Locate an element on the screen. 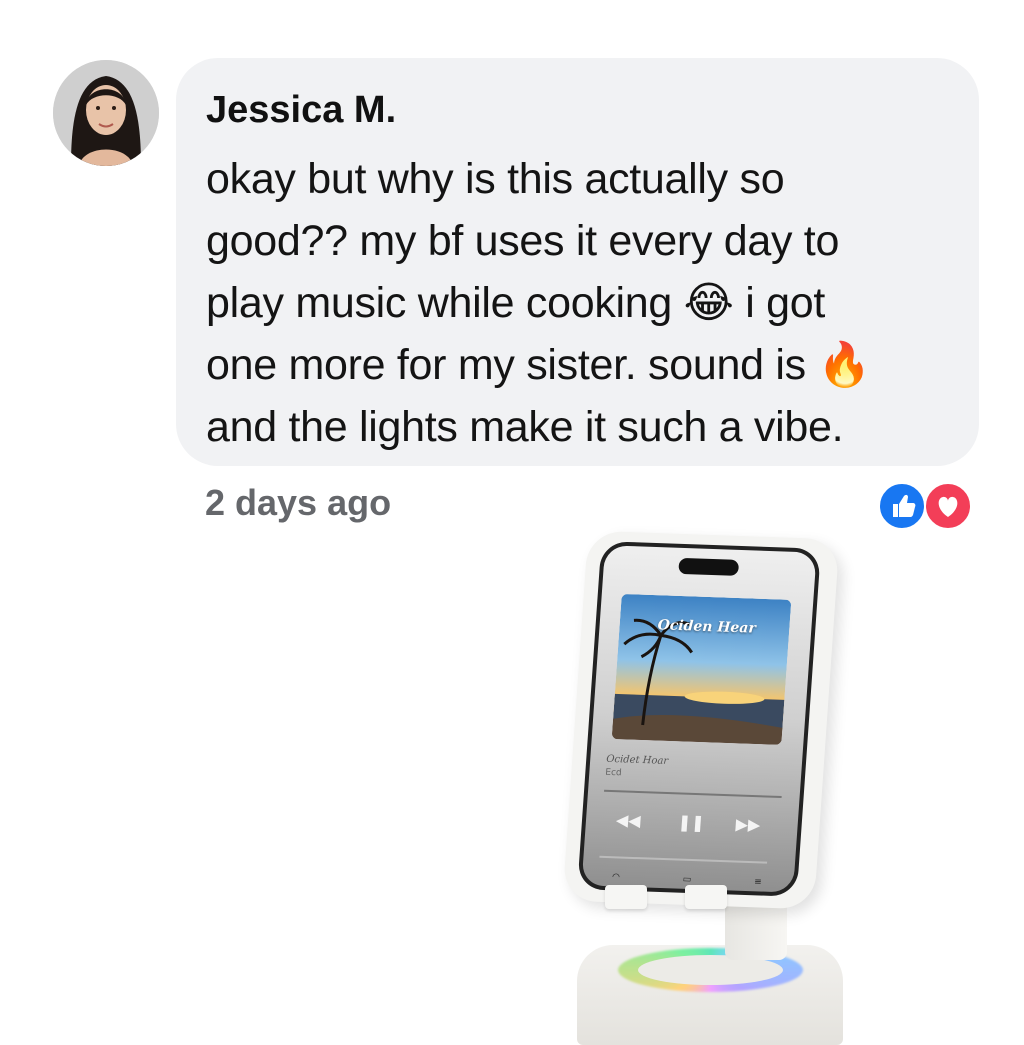 This screenshot has height=1045, width=1024. comment-line: one more for my sister. sound is 🔥 is located at coordinates (538, 365).